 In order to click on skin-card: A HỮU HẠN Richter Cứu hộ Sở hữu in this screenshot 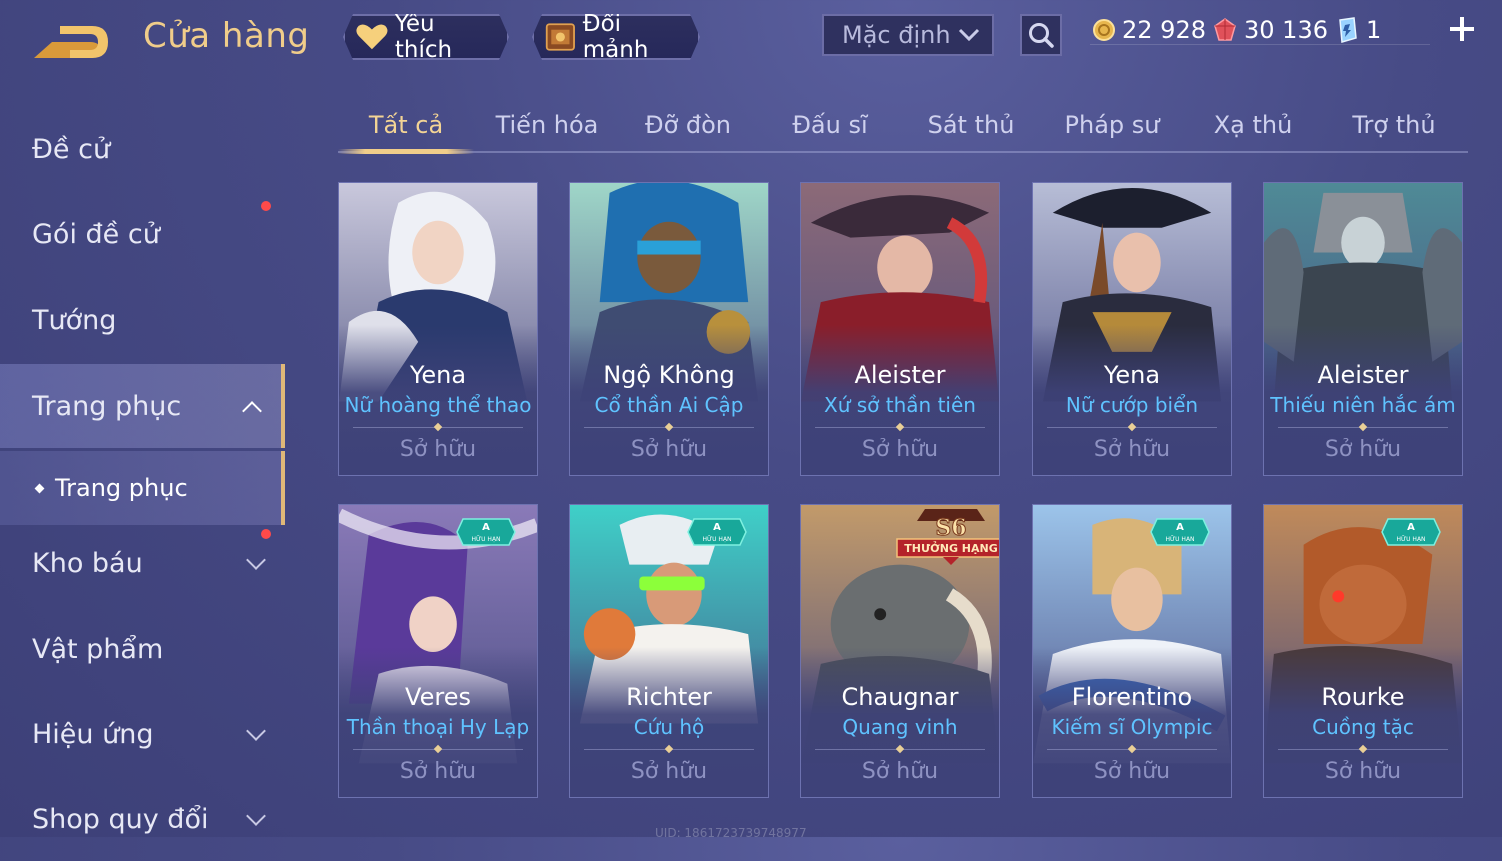, I will do `click(669, 651)`.